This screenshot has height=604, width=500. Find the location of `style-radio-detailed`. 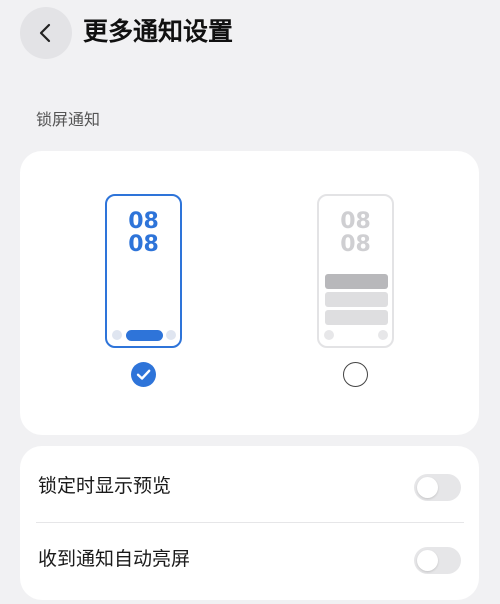

style-radio-detailed is located at coordinates (143, 374).